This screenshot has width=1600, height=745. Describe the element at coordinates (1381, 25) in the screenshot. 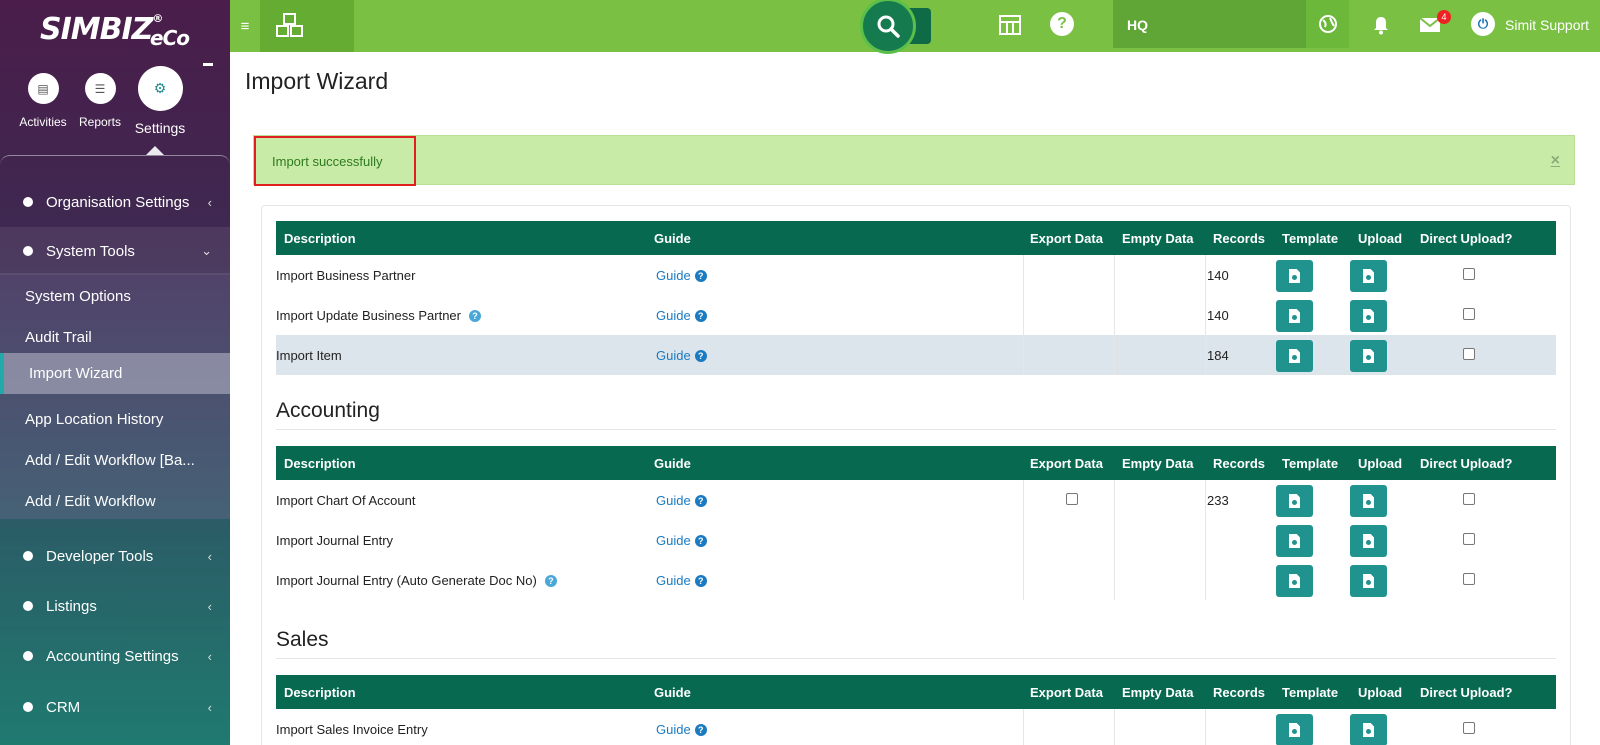

I see `bell-icon` at that location.